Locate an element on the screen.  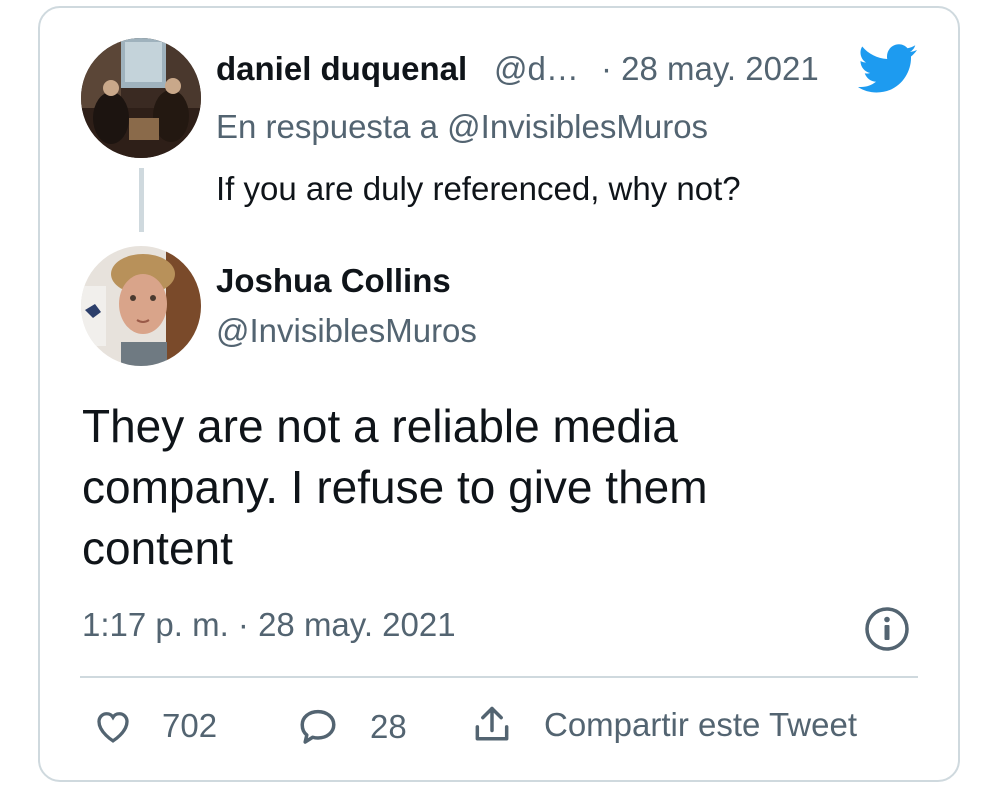
thread-connector is located at coordinates (141, 200).